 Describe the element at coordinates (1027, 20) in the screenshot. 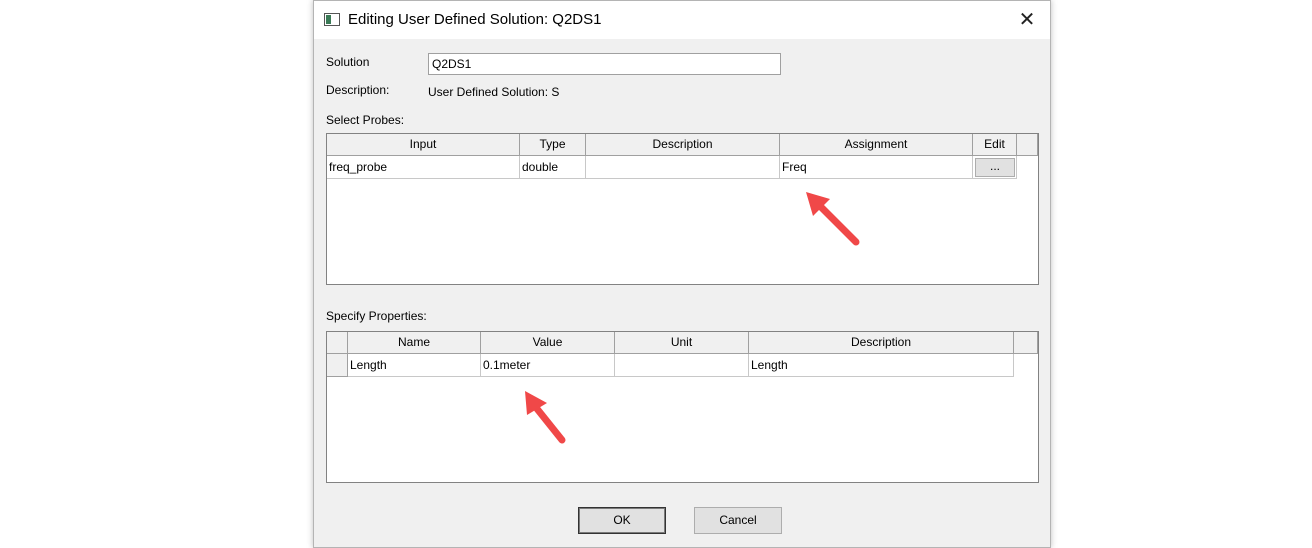

I see `close-icon: ✕` at that location.